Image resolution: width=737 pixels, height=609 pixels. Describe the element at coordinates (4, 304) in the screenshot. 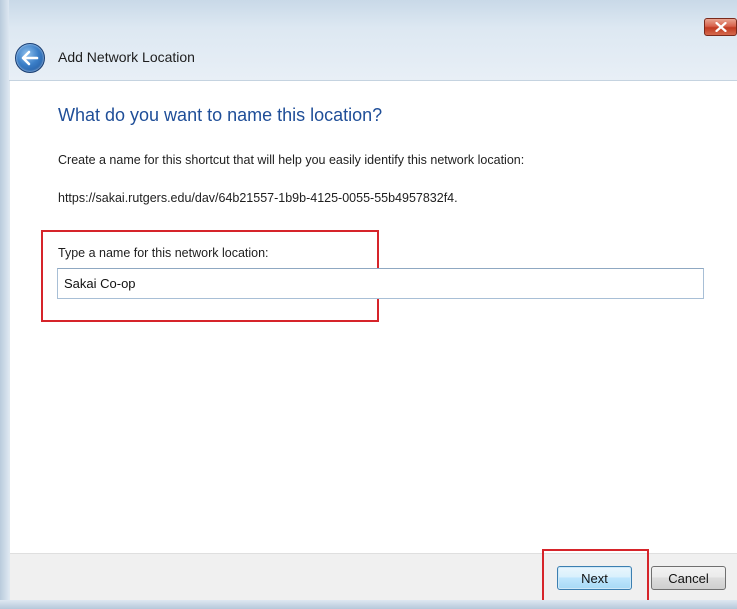

I see `window-frame-left` at that location.